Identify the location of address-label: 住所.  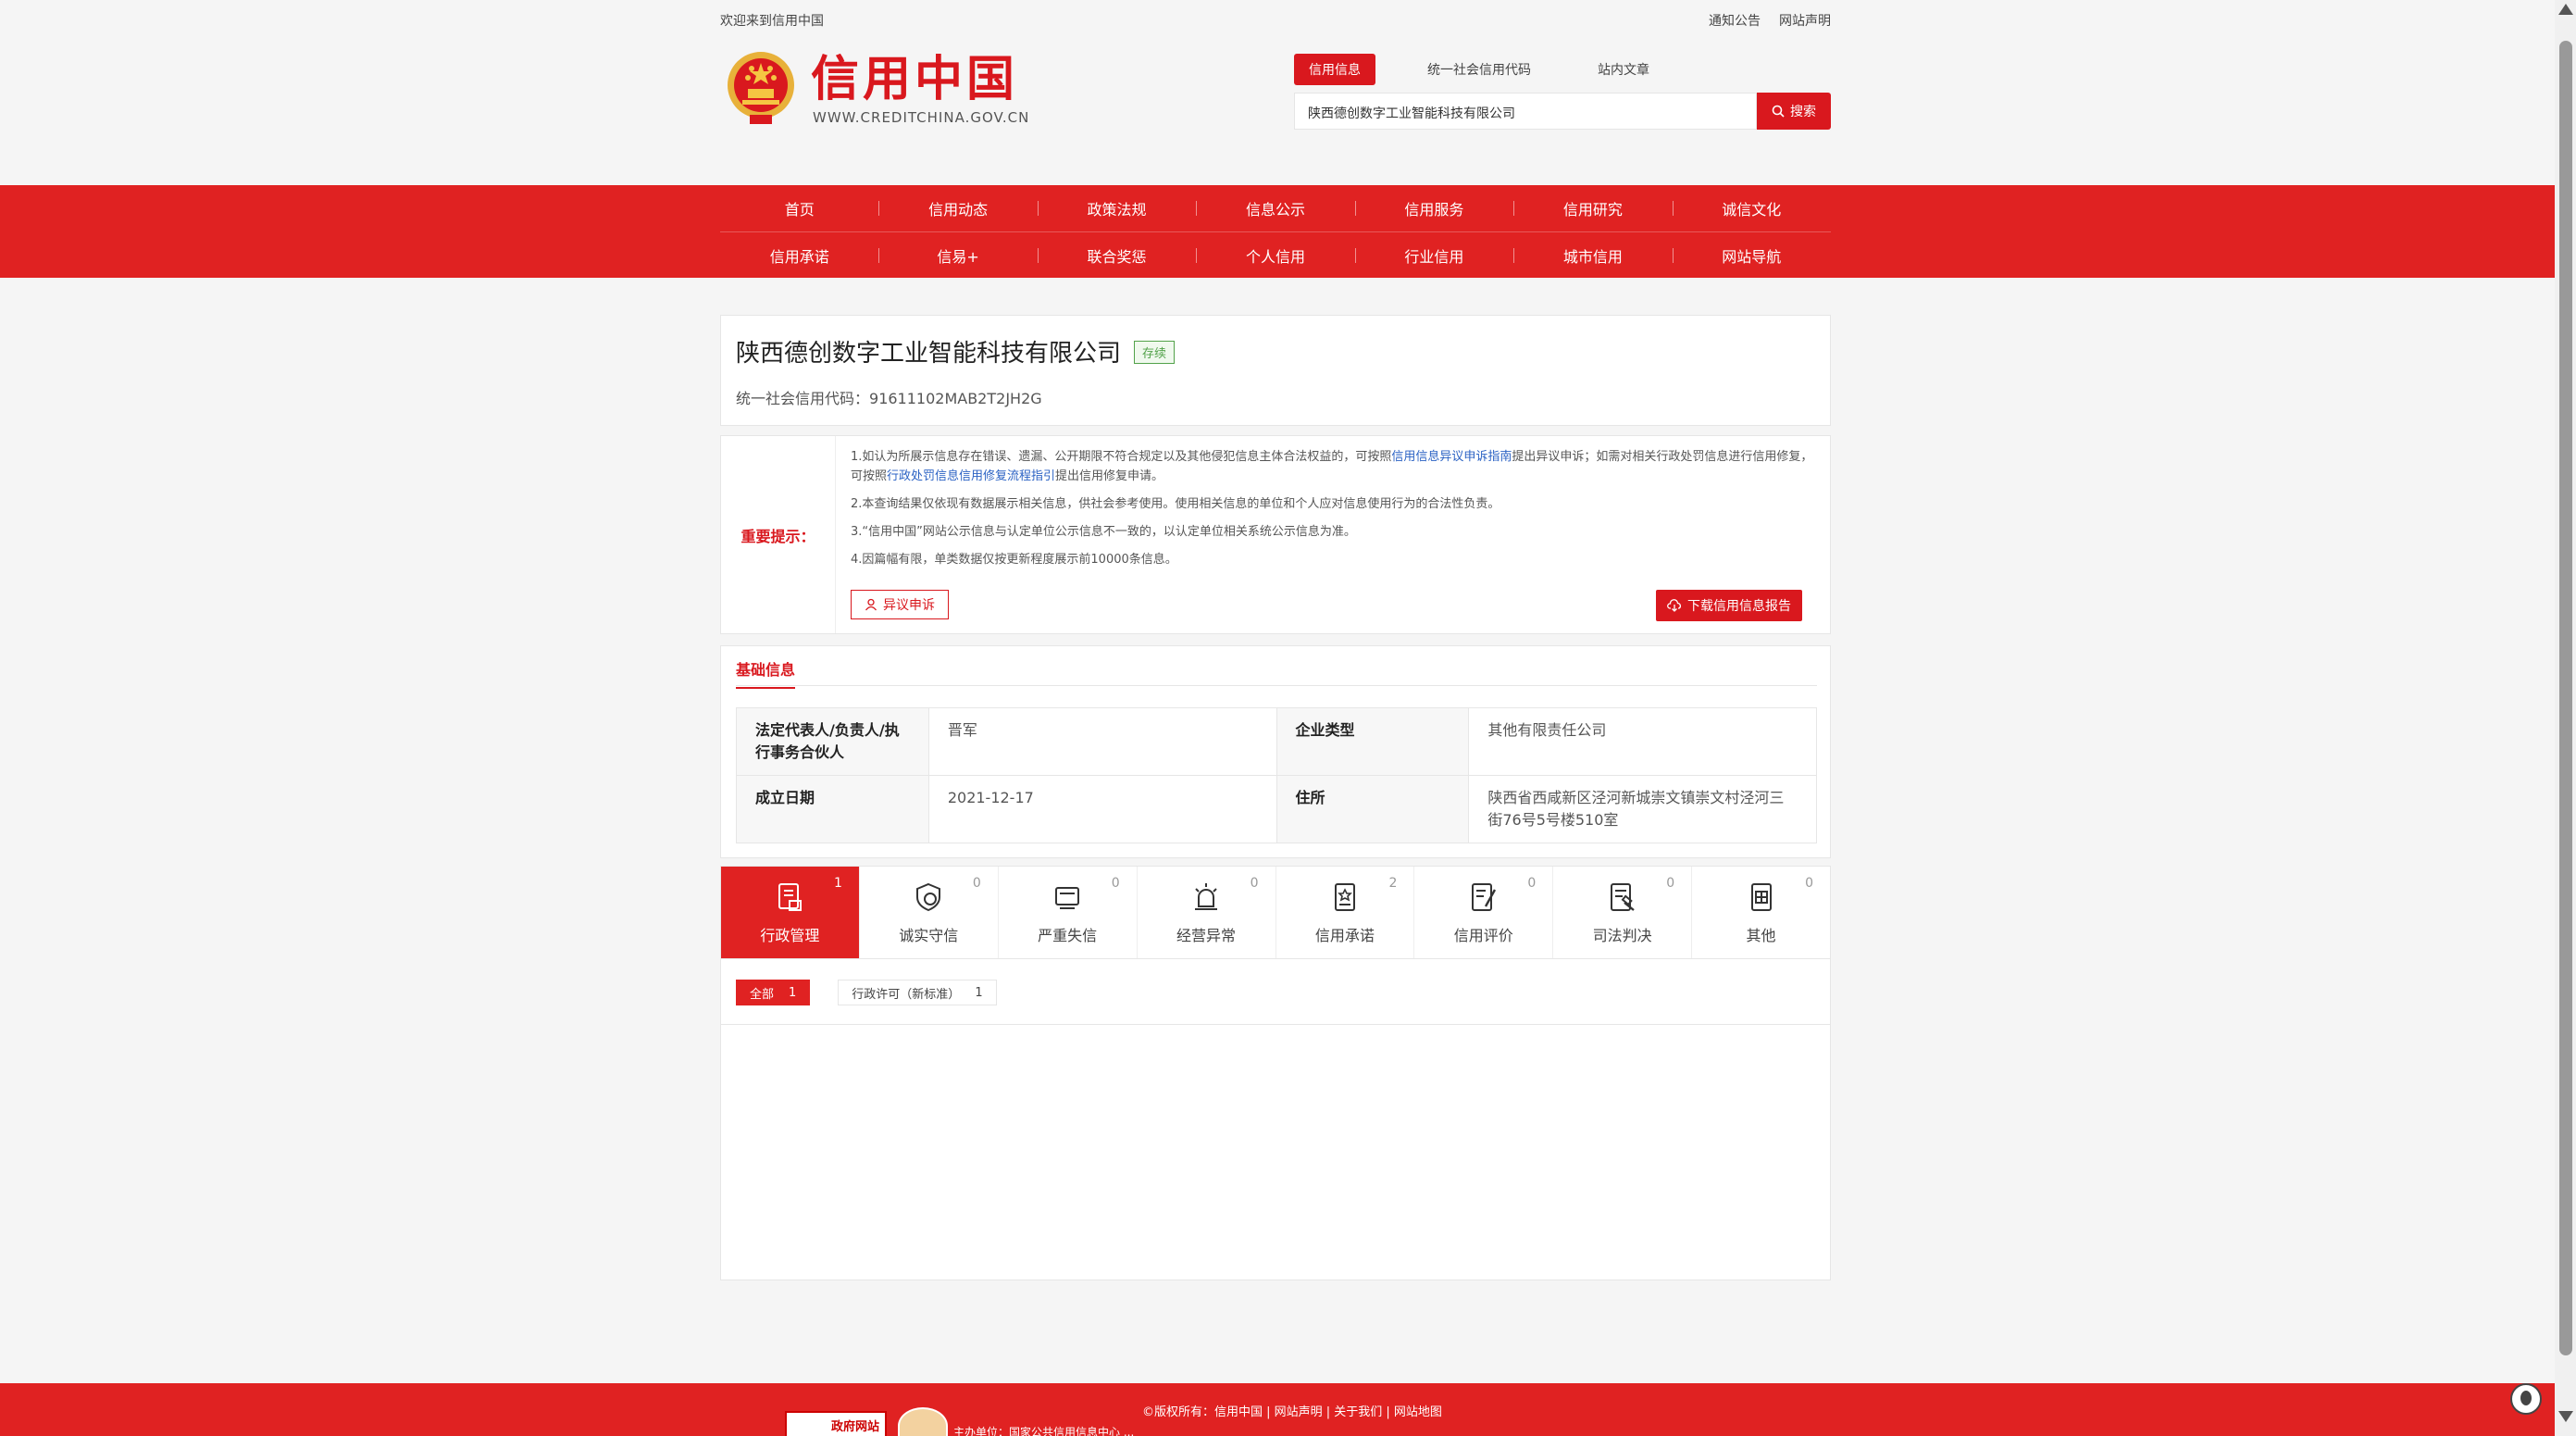
(1373, 809).